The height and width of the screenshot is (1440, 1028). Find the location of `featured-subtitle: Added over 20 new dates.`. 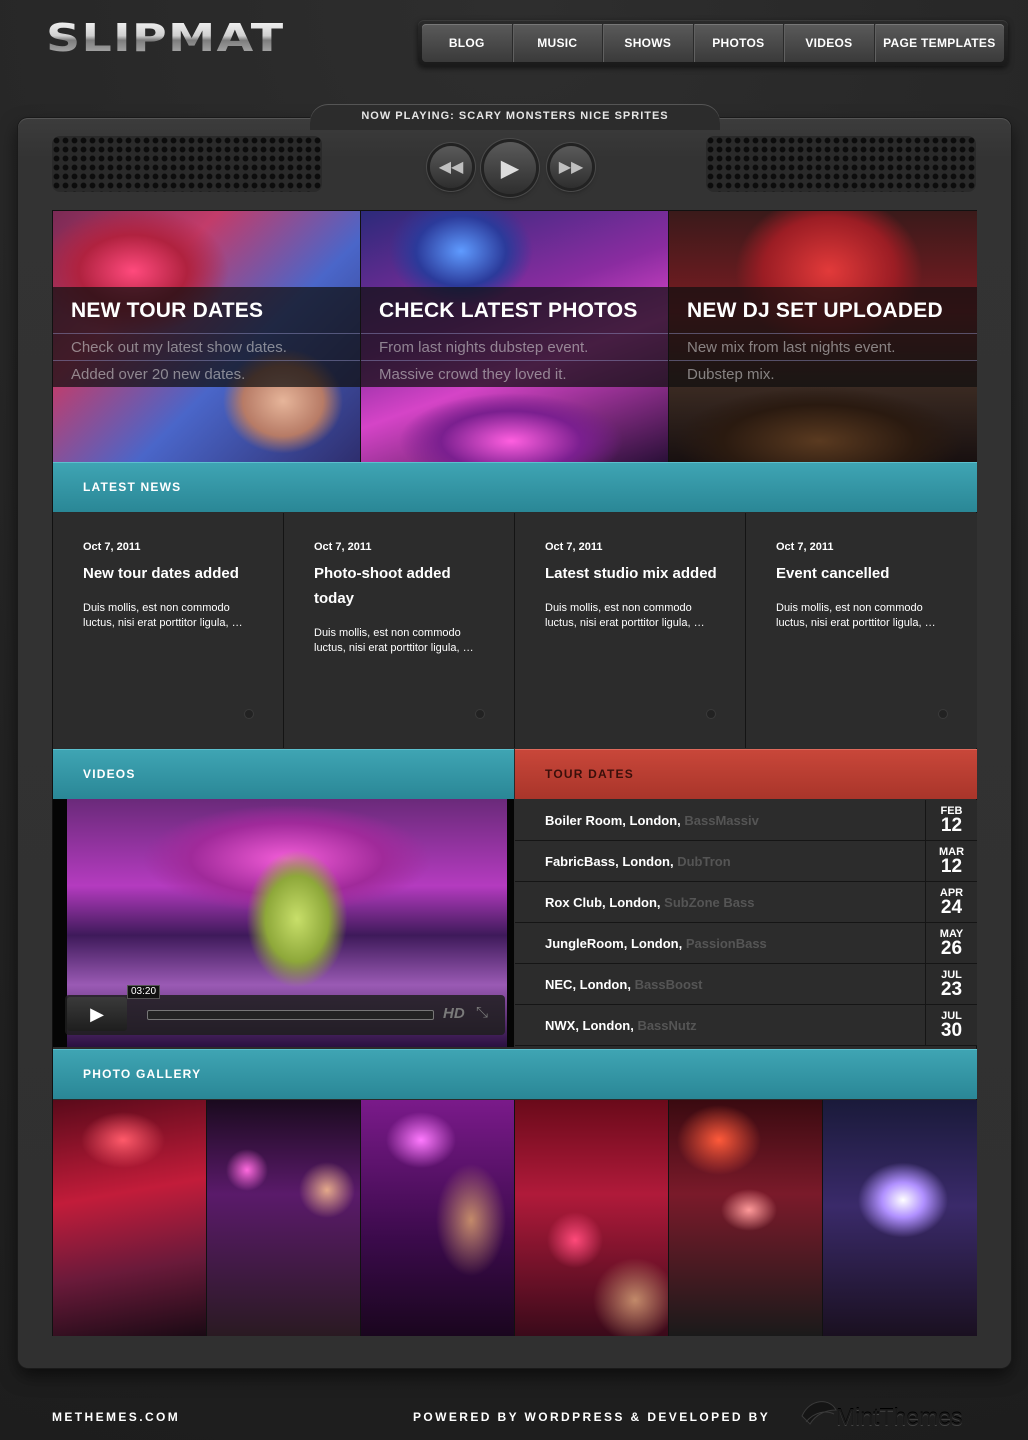

featured-subtitle: Added over 20 new dates. is located at coordinates (158, 374).